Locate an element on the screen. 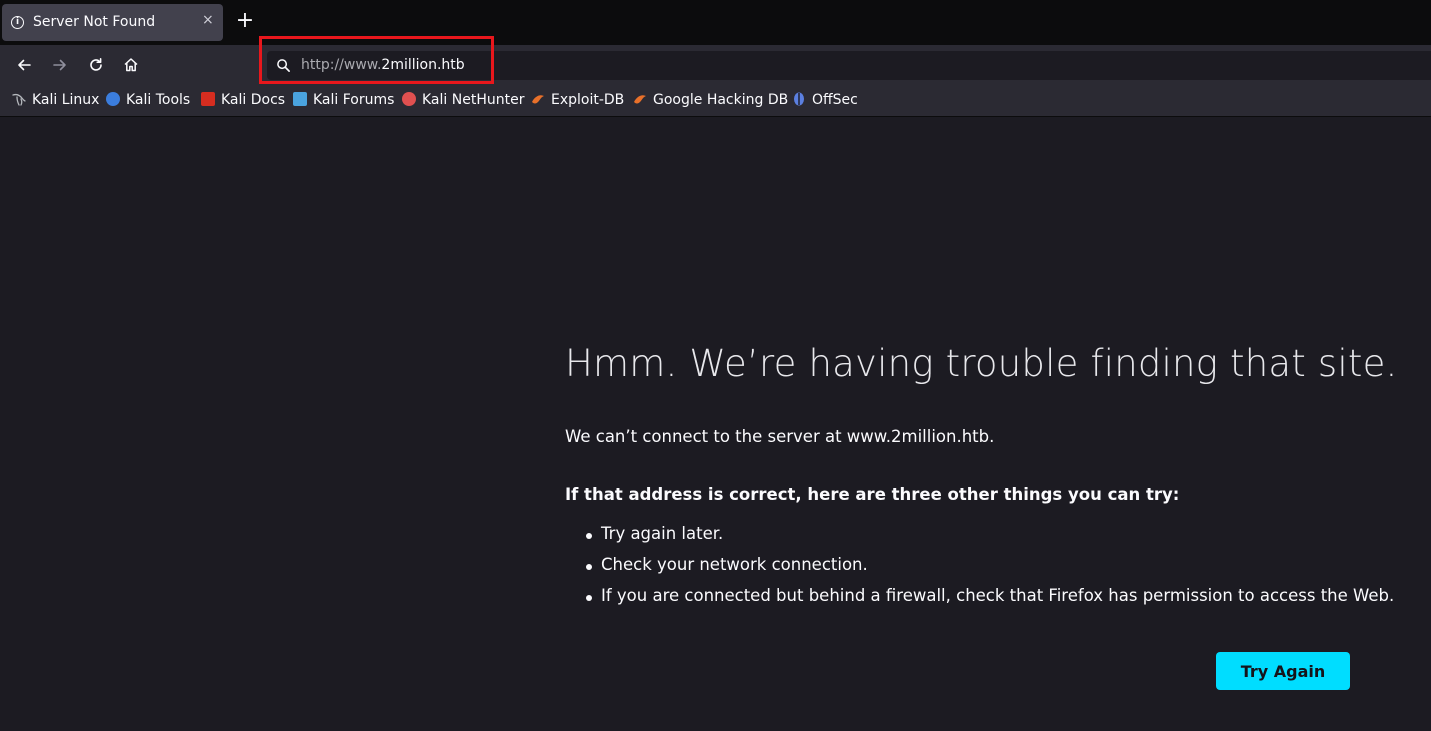 The height and width of the screenshot is (731, 1431). tab-server-not-found: i Server Not Found × is located at coordinates (112, 22).